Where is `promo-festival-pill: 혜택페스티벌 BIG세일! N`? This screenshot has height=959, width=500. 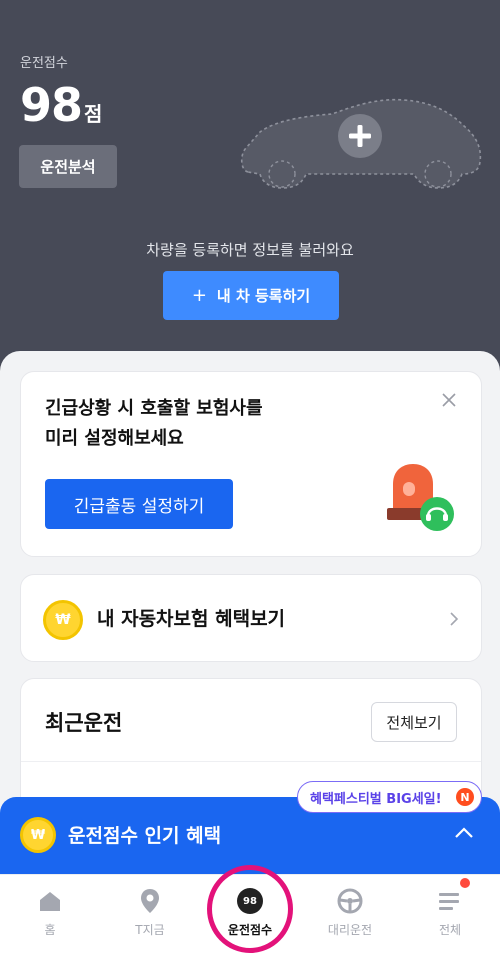
promo-festival-pill: 혜택페스티벌 BIG세일! N is located at coordinates (389, 797).